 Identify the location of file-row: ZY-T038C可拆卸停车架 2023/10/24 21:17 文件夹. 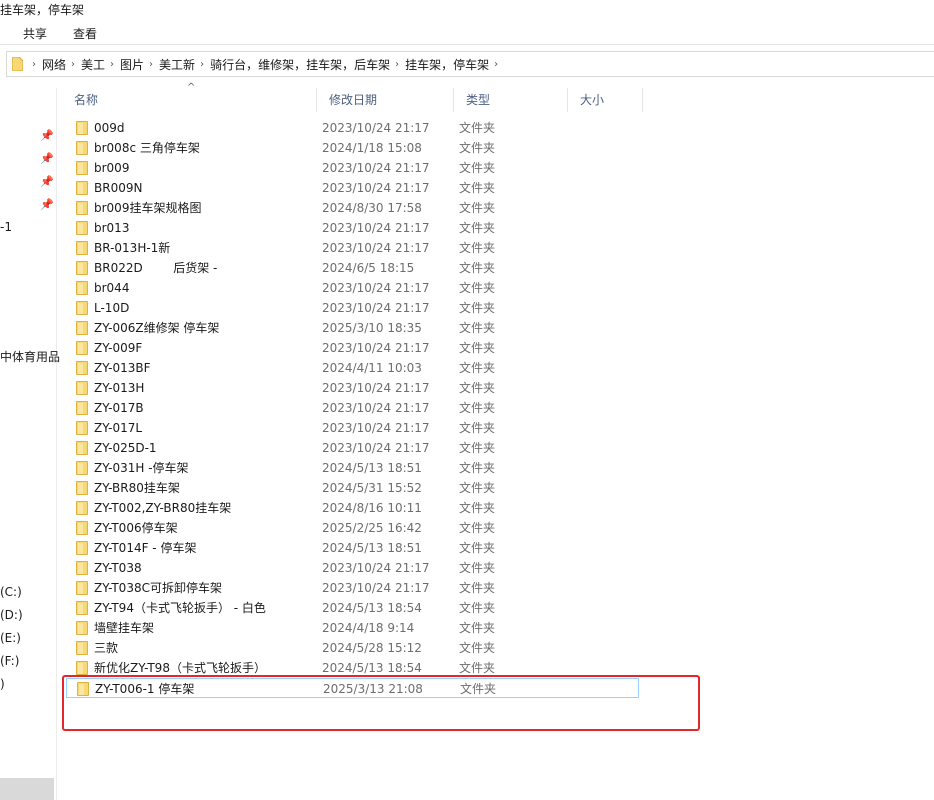
(352, 588).